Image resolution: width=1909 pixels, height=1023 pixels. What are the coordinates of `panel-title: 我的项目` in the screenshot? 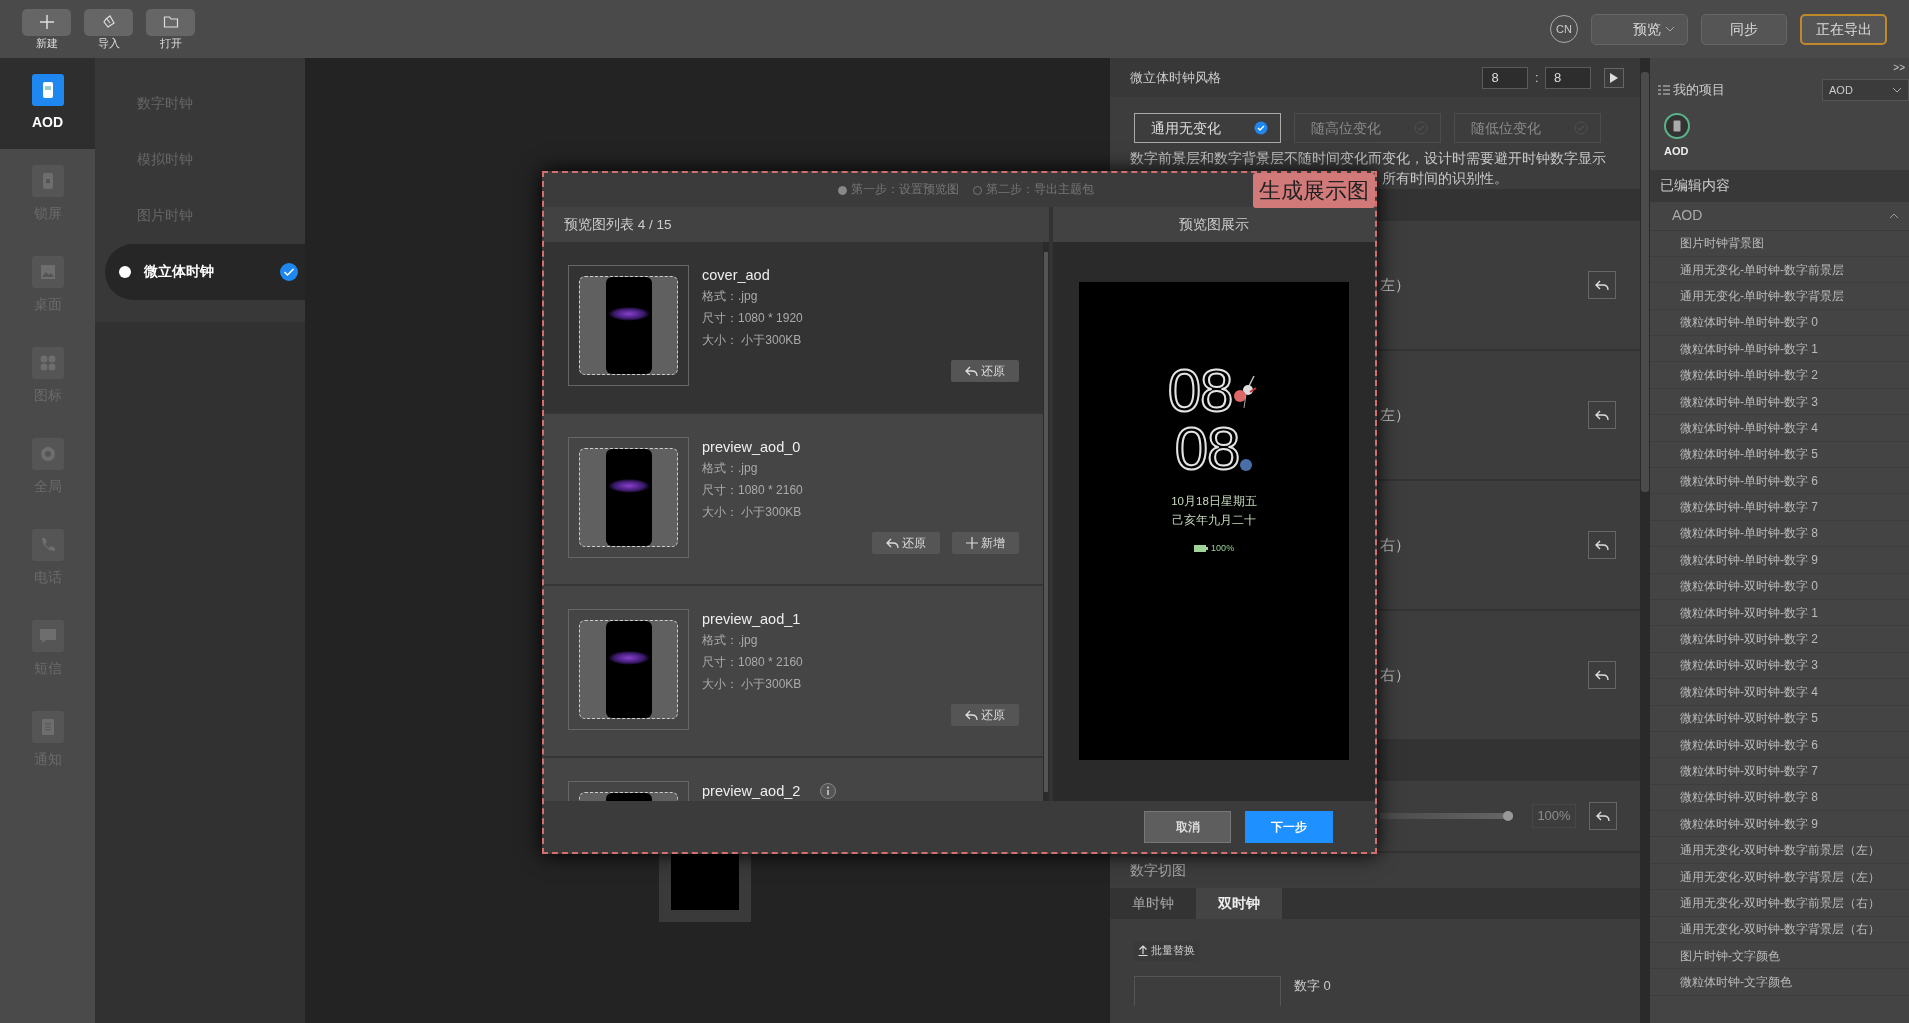 It's located at (1699, 90).